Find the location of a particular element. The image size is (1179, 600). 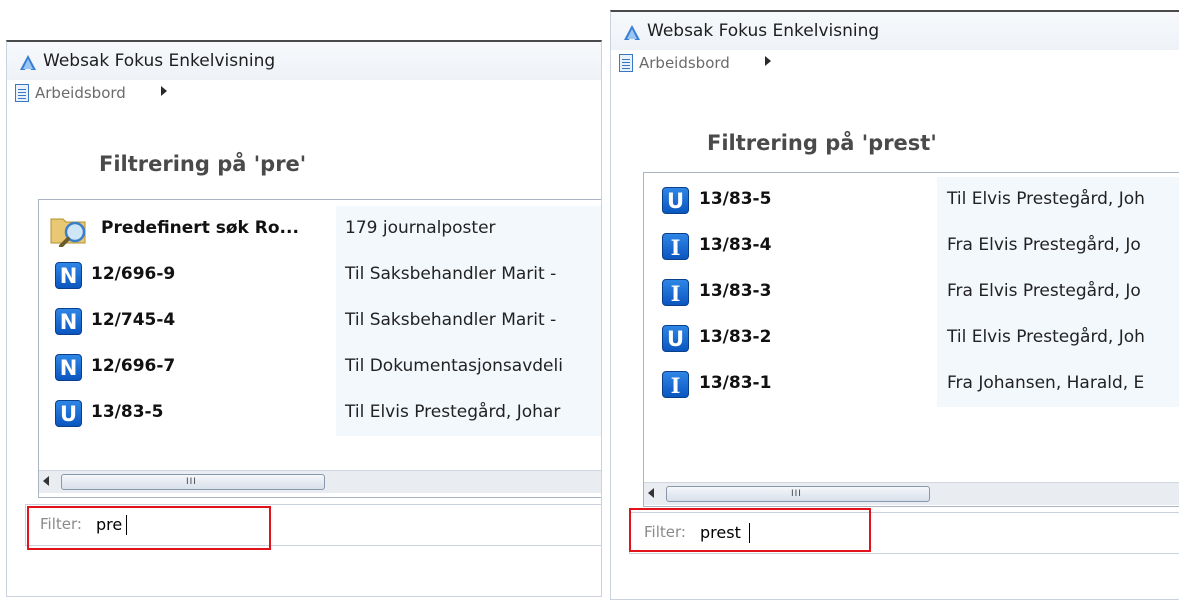

row-id: 12/745-4 is located at coordinates (133, 320).